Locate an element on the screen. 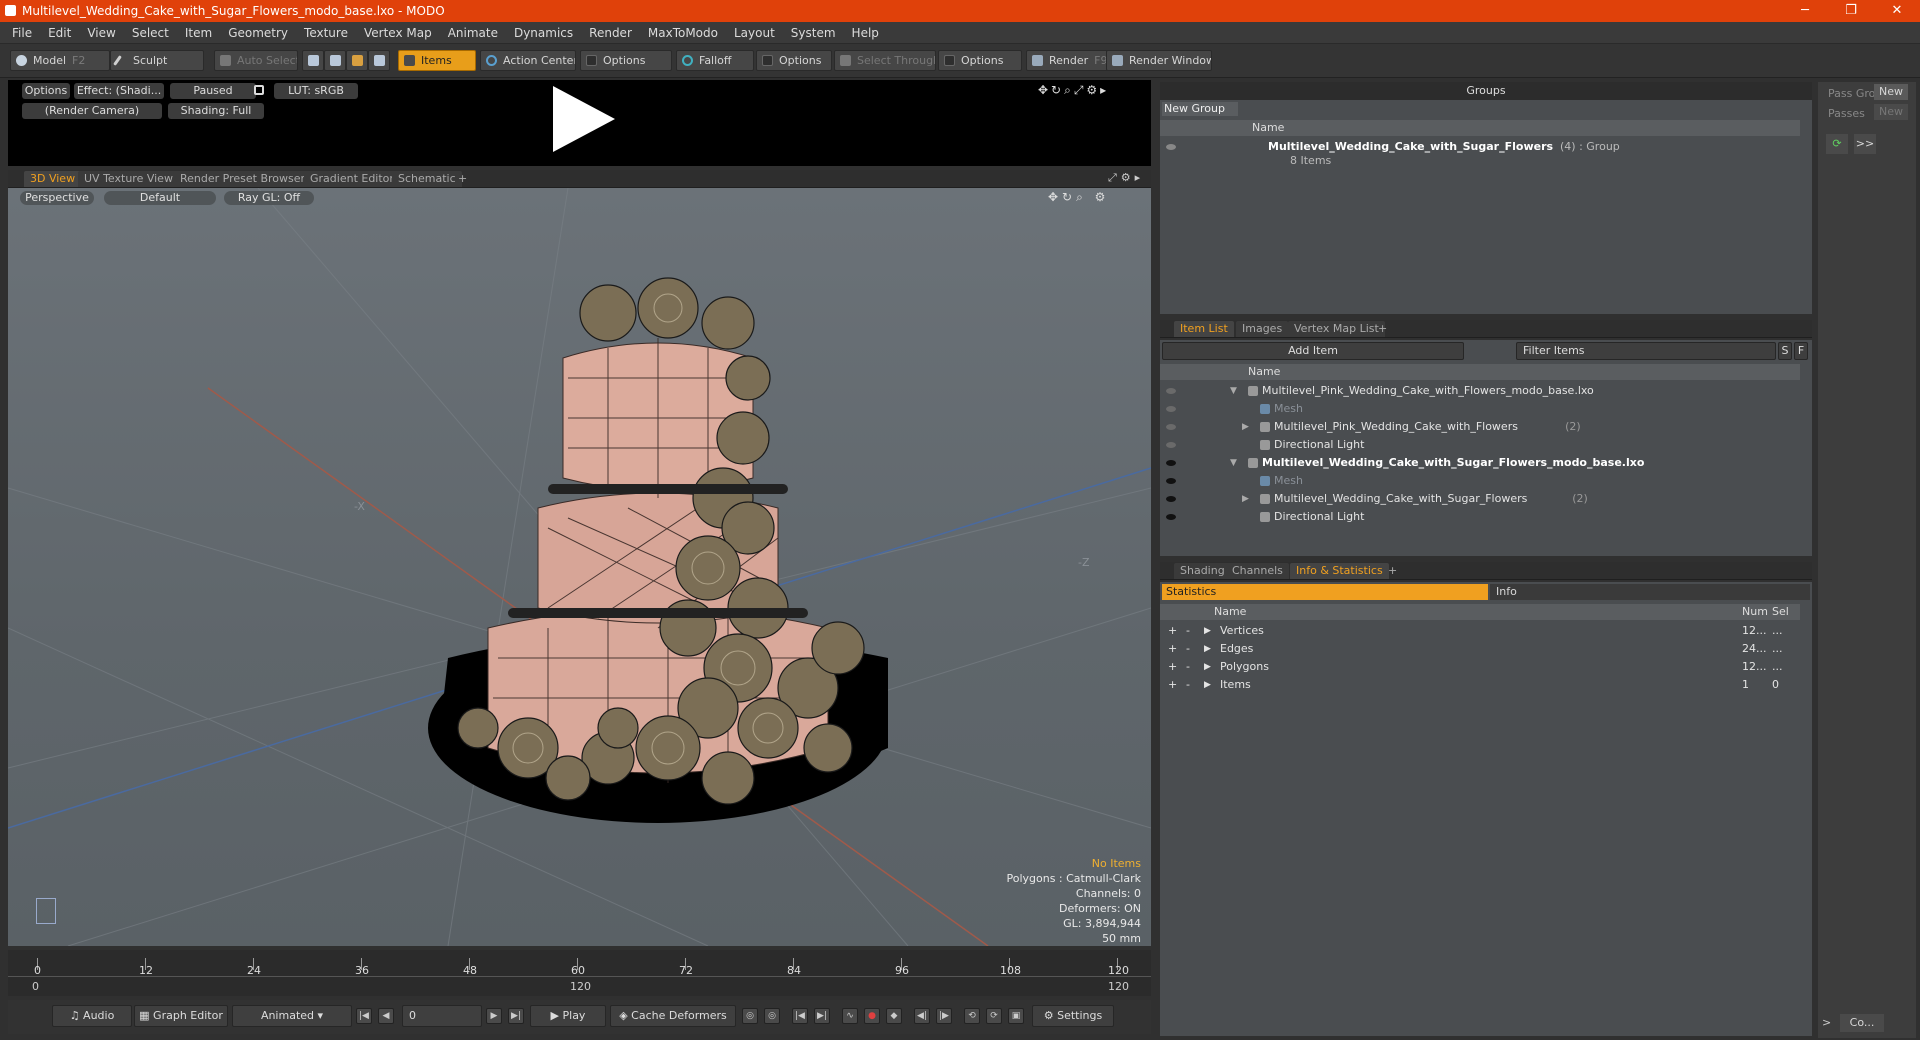 This screenshot has width=1920, height=1040. tab-uv-texture-view: UV Texture View is located at coordinates (128, 179).